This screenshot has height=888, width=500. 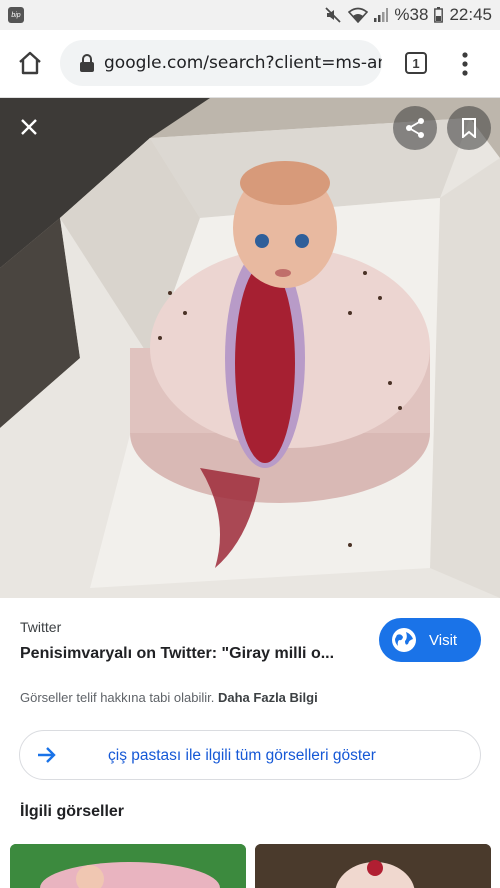 I want to click on app-badge-icon: bip, so click(x=16, y=15).